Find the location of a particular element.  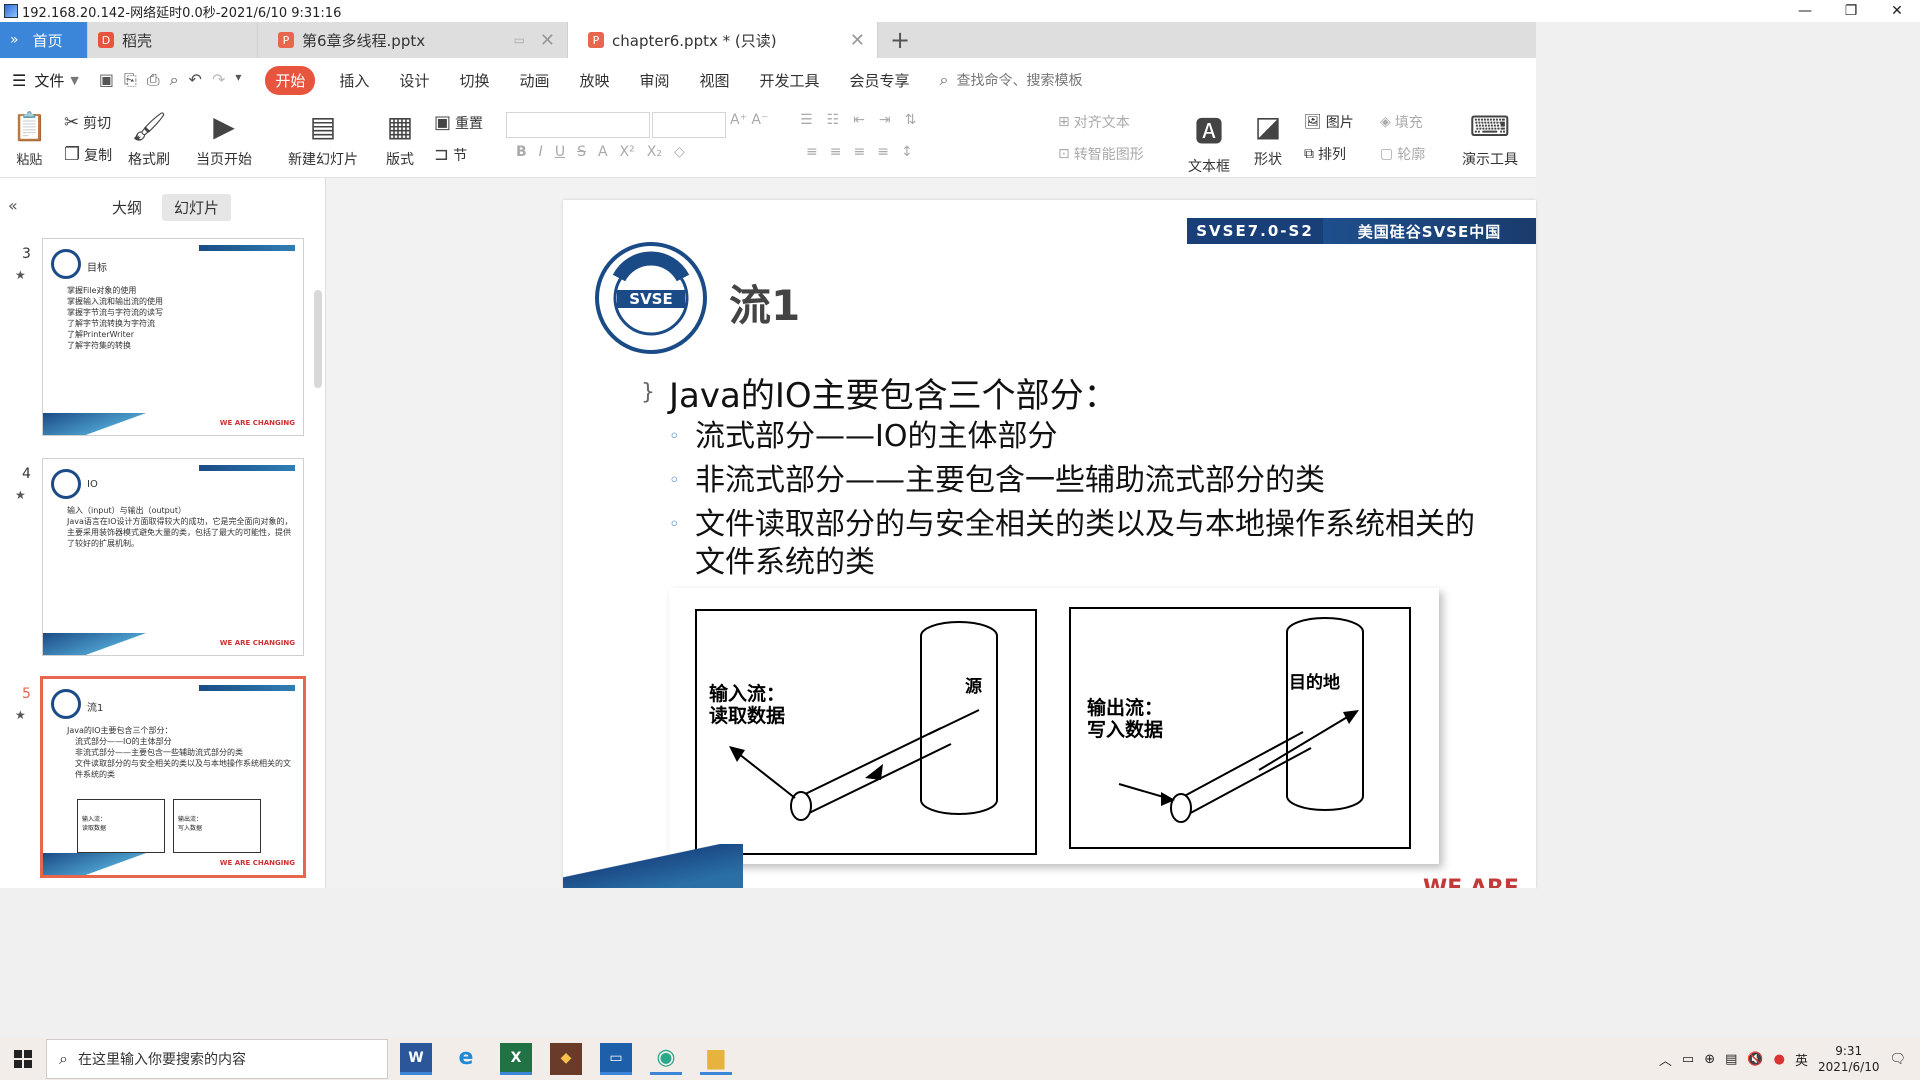

window-icon: ▭ is located at coordinates (519, 40).